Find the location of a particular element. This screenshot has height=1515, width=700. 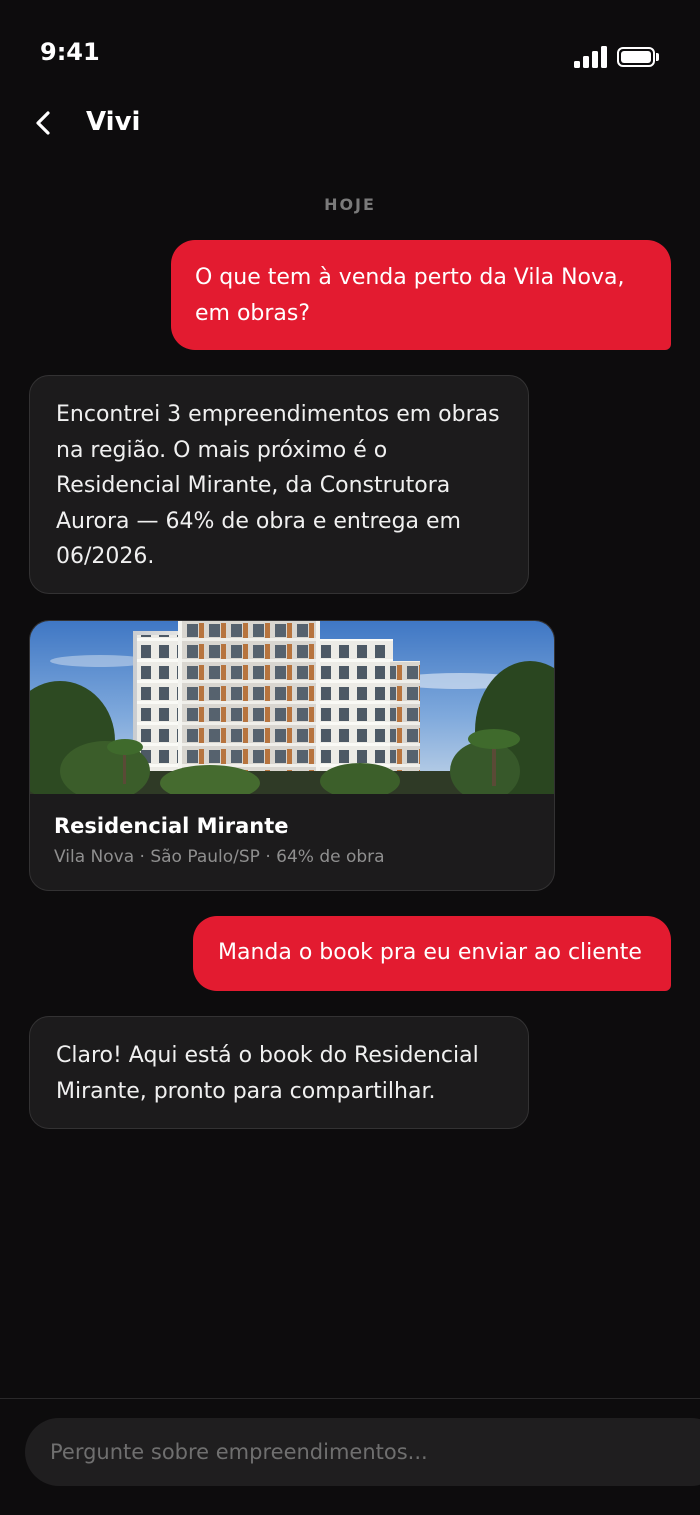

property-photo is located at coordinates (292, 707).